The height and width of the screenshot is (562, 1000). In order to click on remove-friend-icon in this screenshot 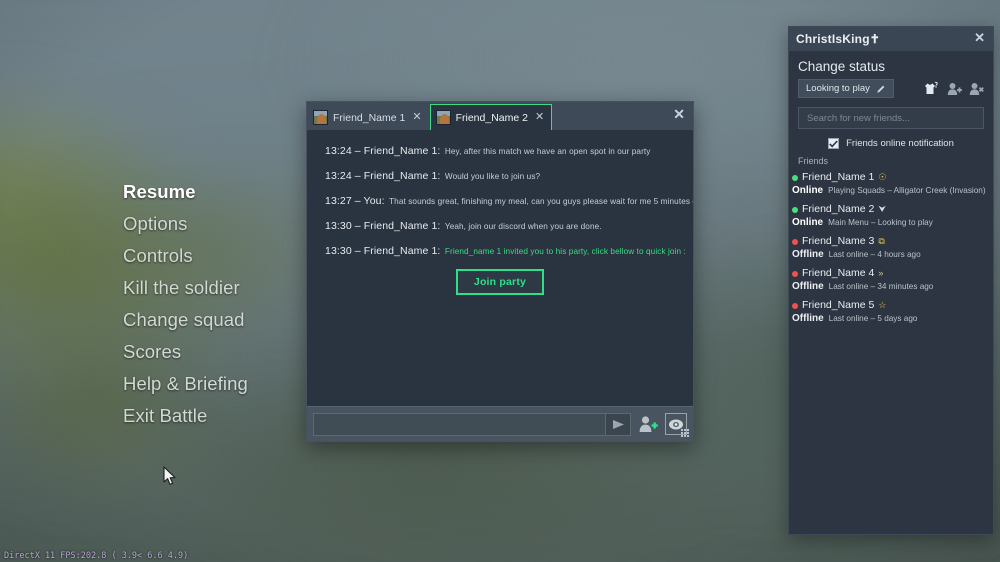, I will do `click(976, 89)`.